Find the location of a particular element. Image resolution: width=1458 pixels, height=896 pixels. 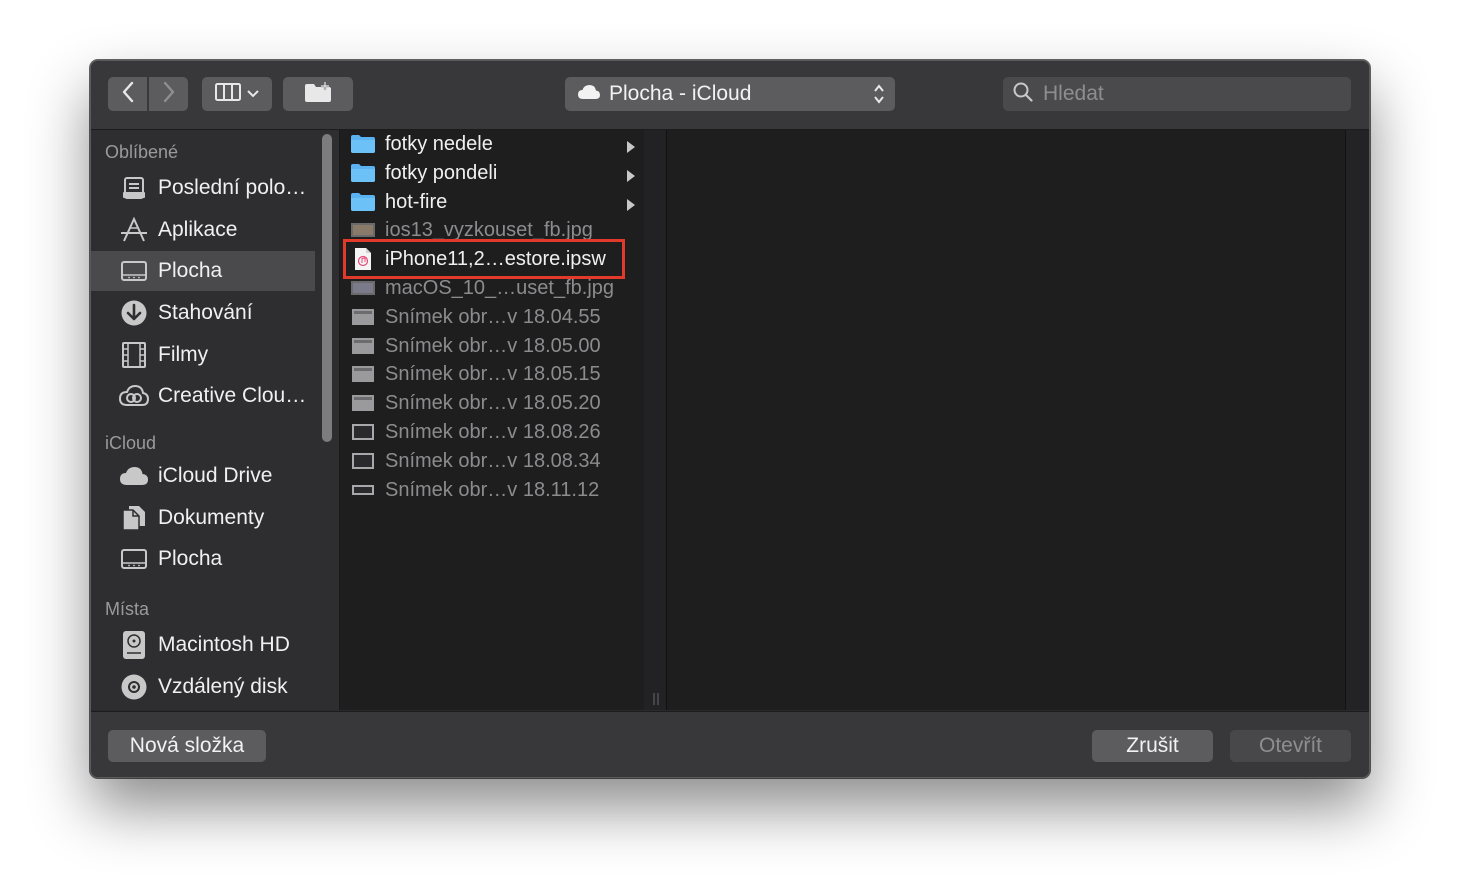

file-name: Snímek obr…v 18.11.12 is located at coordinates (492, 489).